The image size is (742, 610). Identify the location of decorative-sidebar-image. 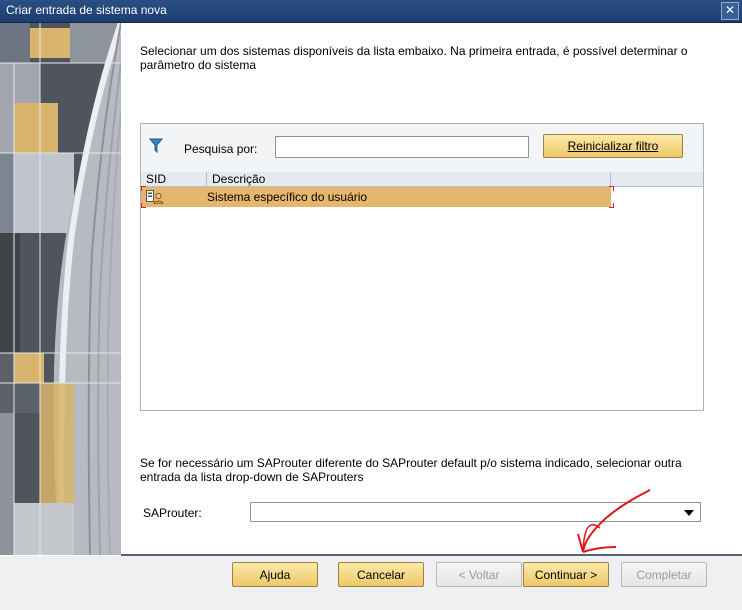
(60, 289).